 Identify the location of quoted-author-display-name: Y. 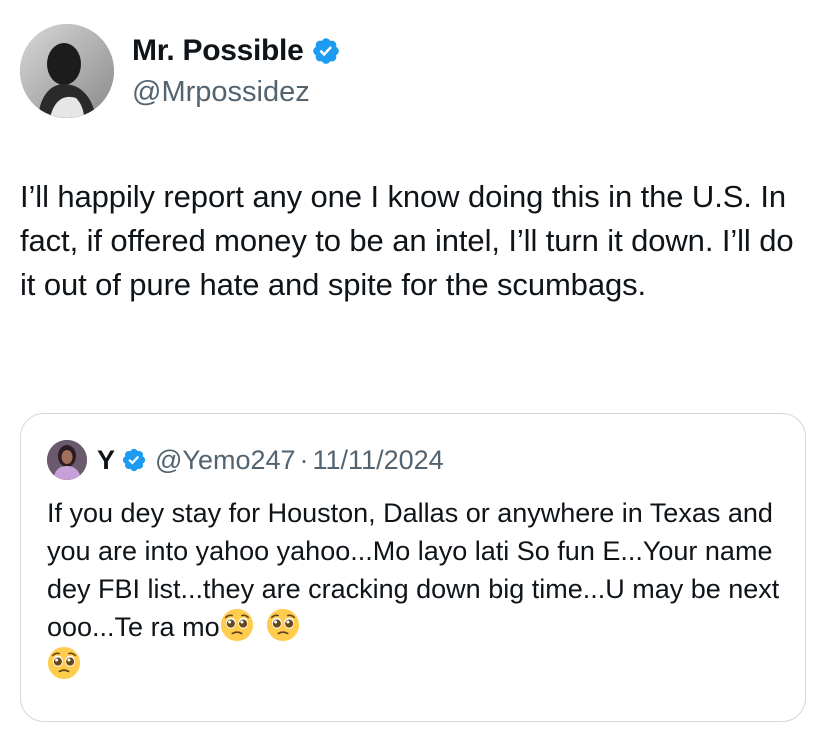
(106, 460).